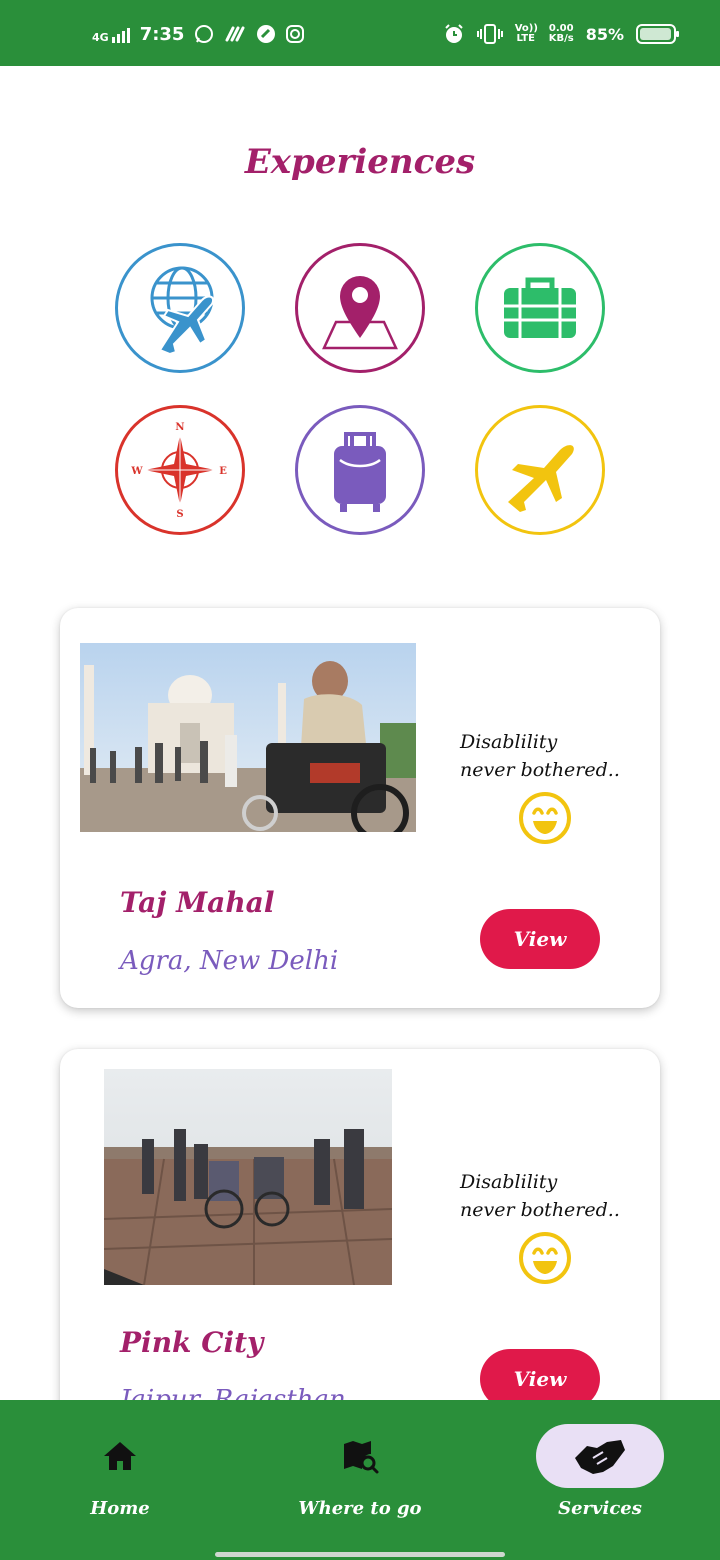  I want to click on globe-plane-icon, so click(182, 311).